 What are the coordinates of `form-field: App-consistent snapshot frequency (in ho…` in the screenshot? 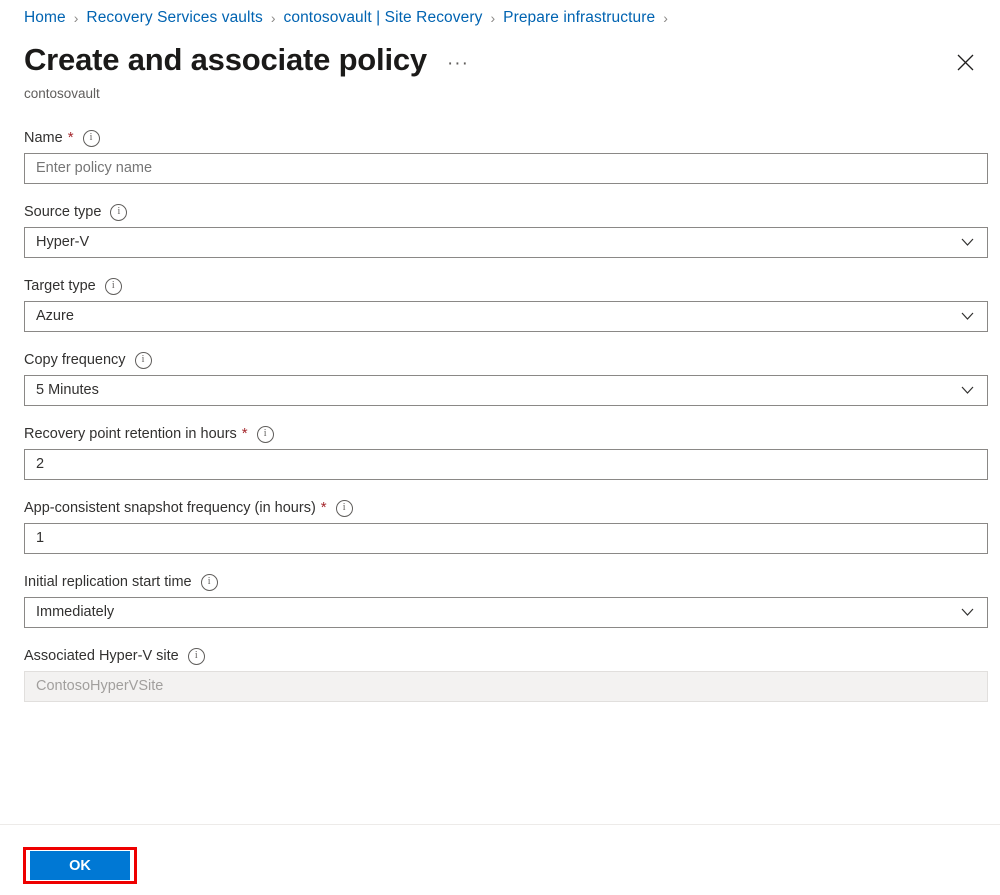 It's located at (506, 526).